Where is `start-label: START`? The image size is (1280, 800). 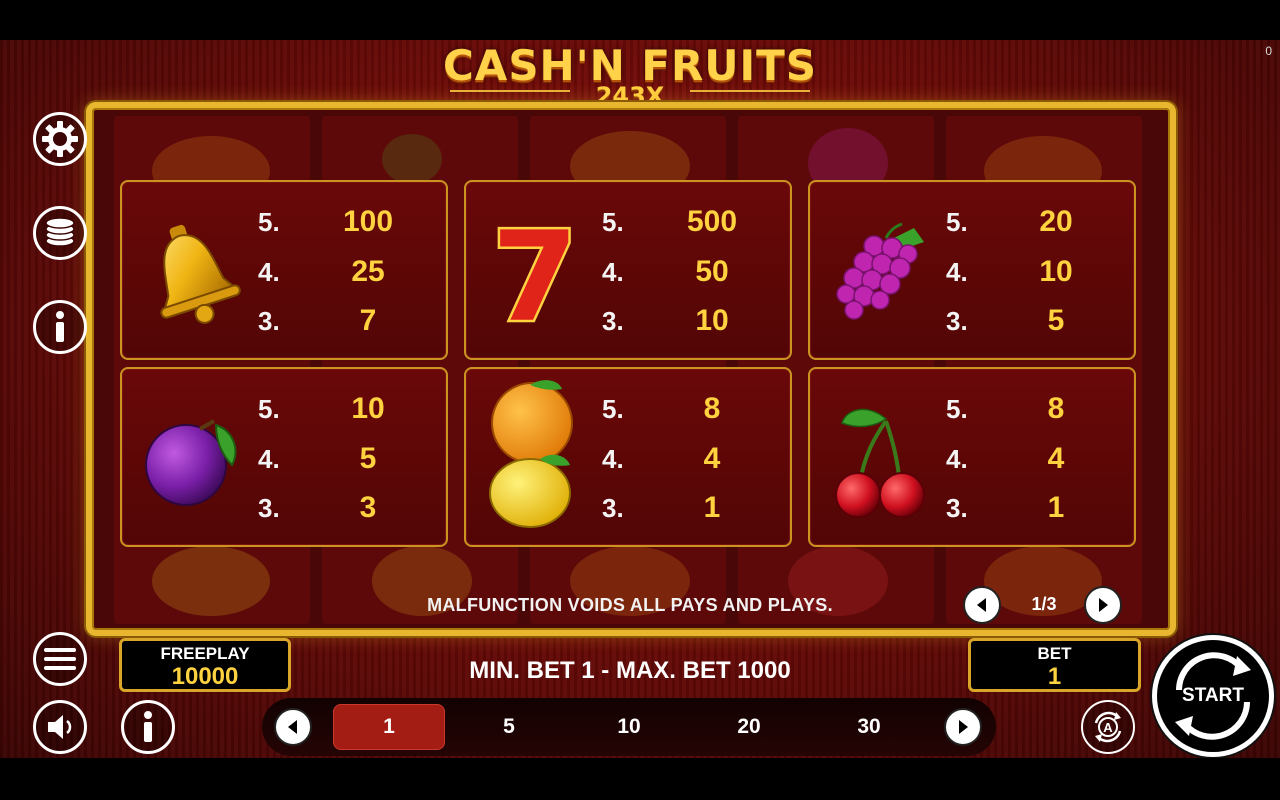 start-label: START is located at coordinates (1213, 695).